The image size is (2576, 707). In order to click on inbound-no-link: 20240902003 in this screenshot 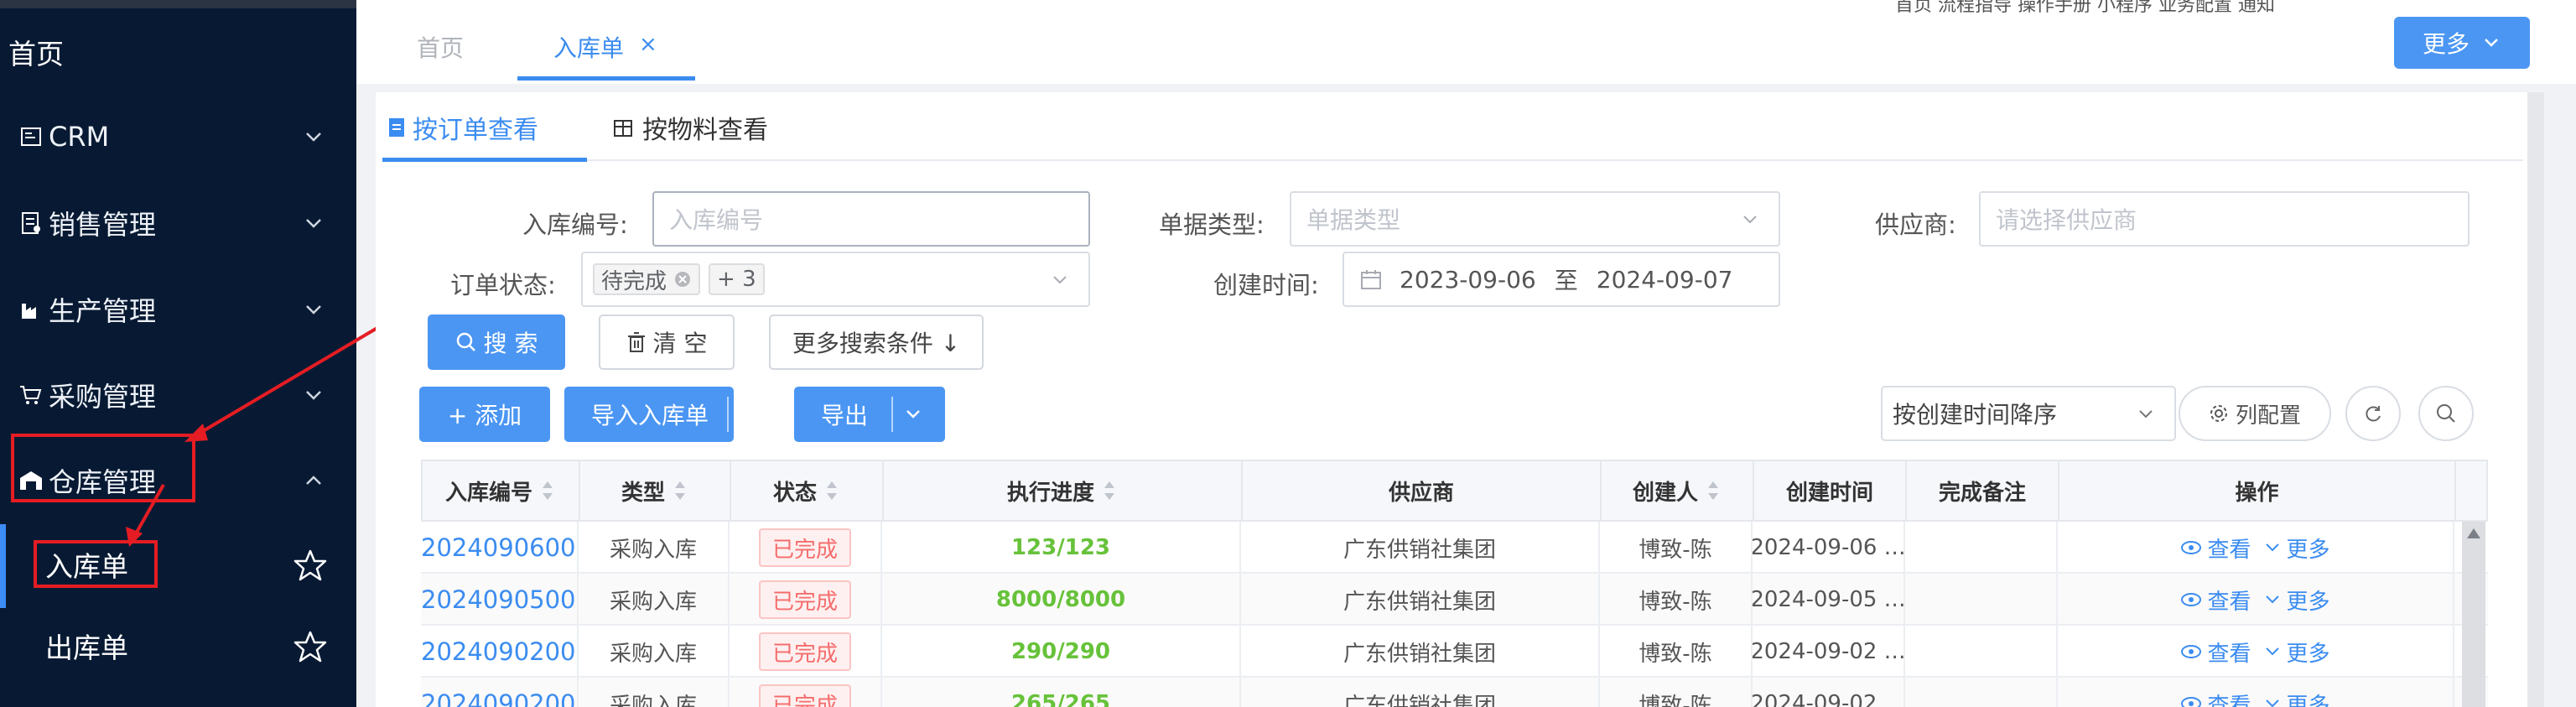, I will do `click(500, 652)`.